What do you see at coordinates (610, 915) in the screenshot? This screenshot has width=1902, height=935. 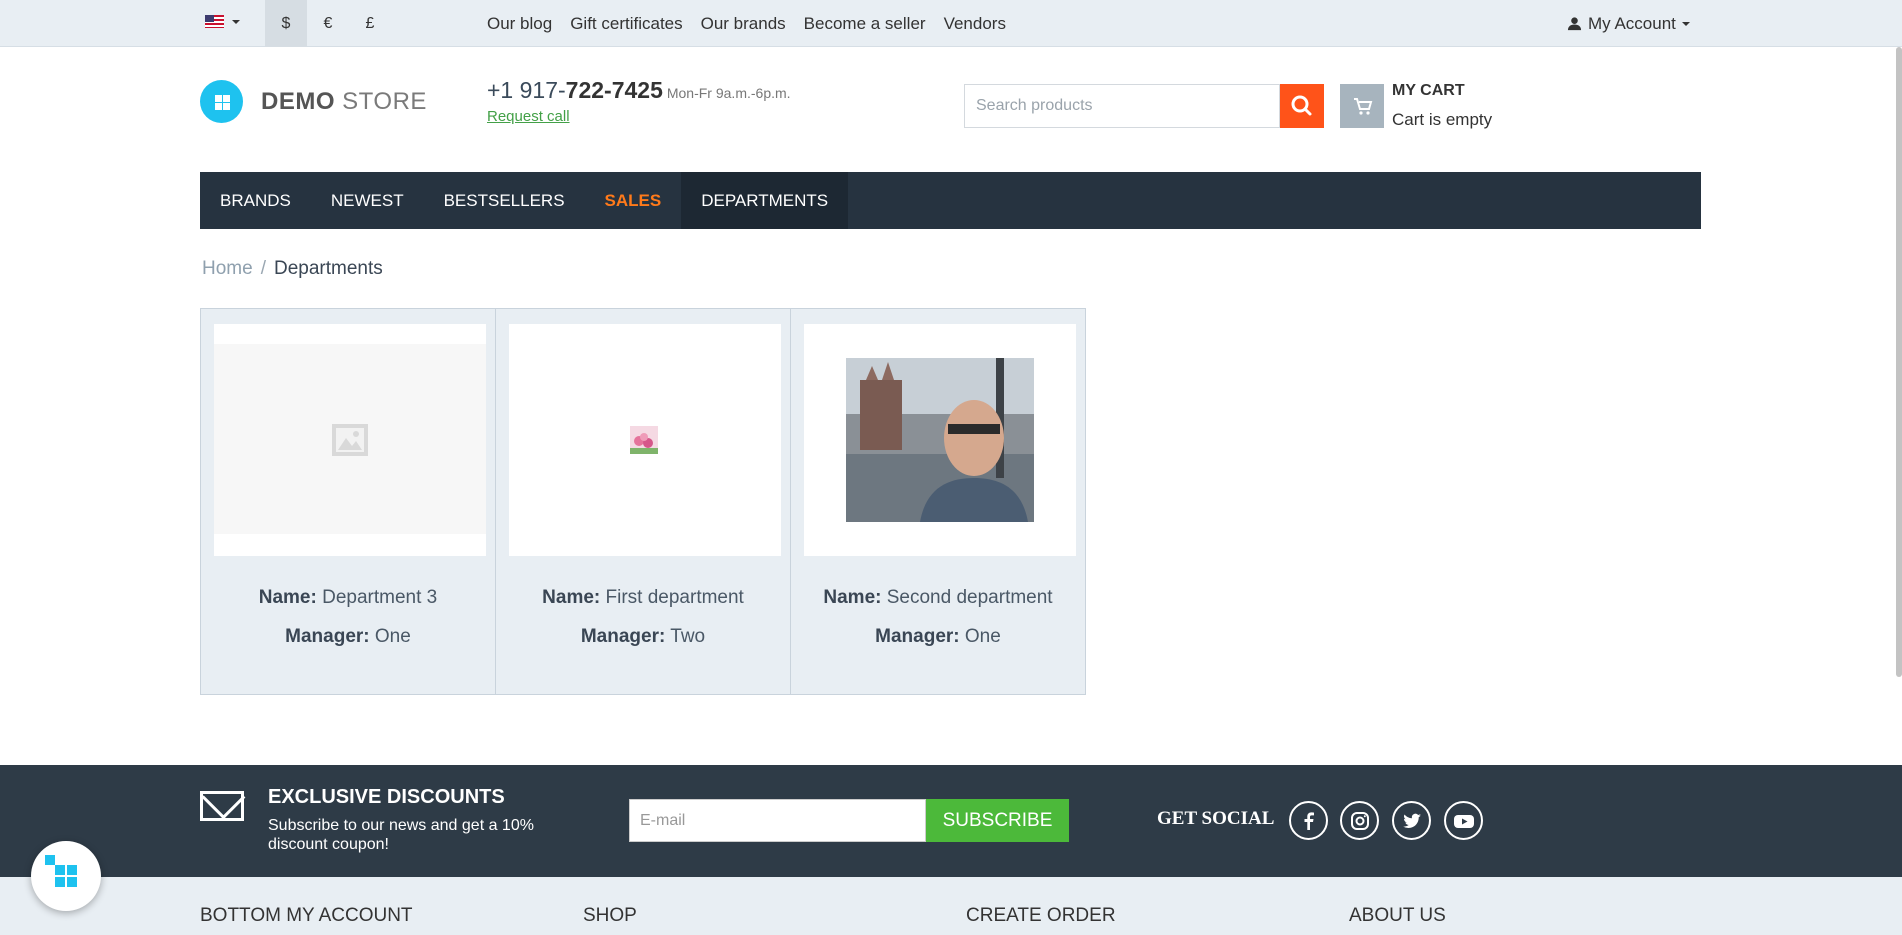 I see `footer-col-shop: SHOP` at bounding box center [610, 915].